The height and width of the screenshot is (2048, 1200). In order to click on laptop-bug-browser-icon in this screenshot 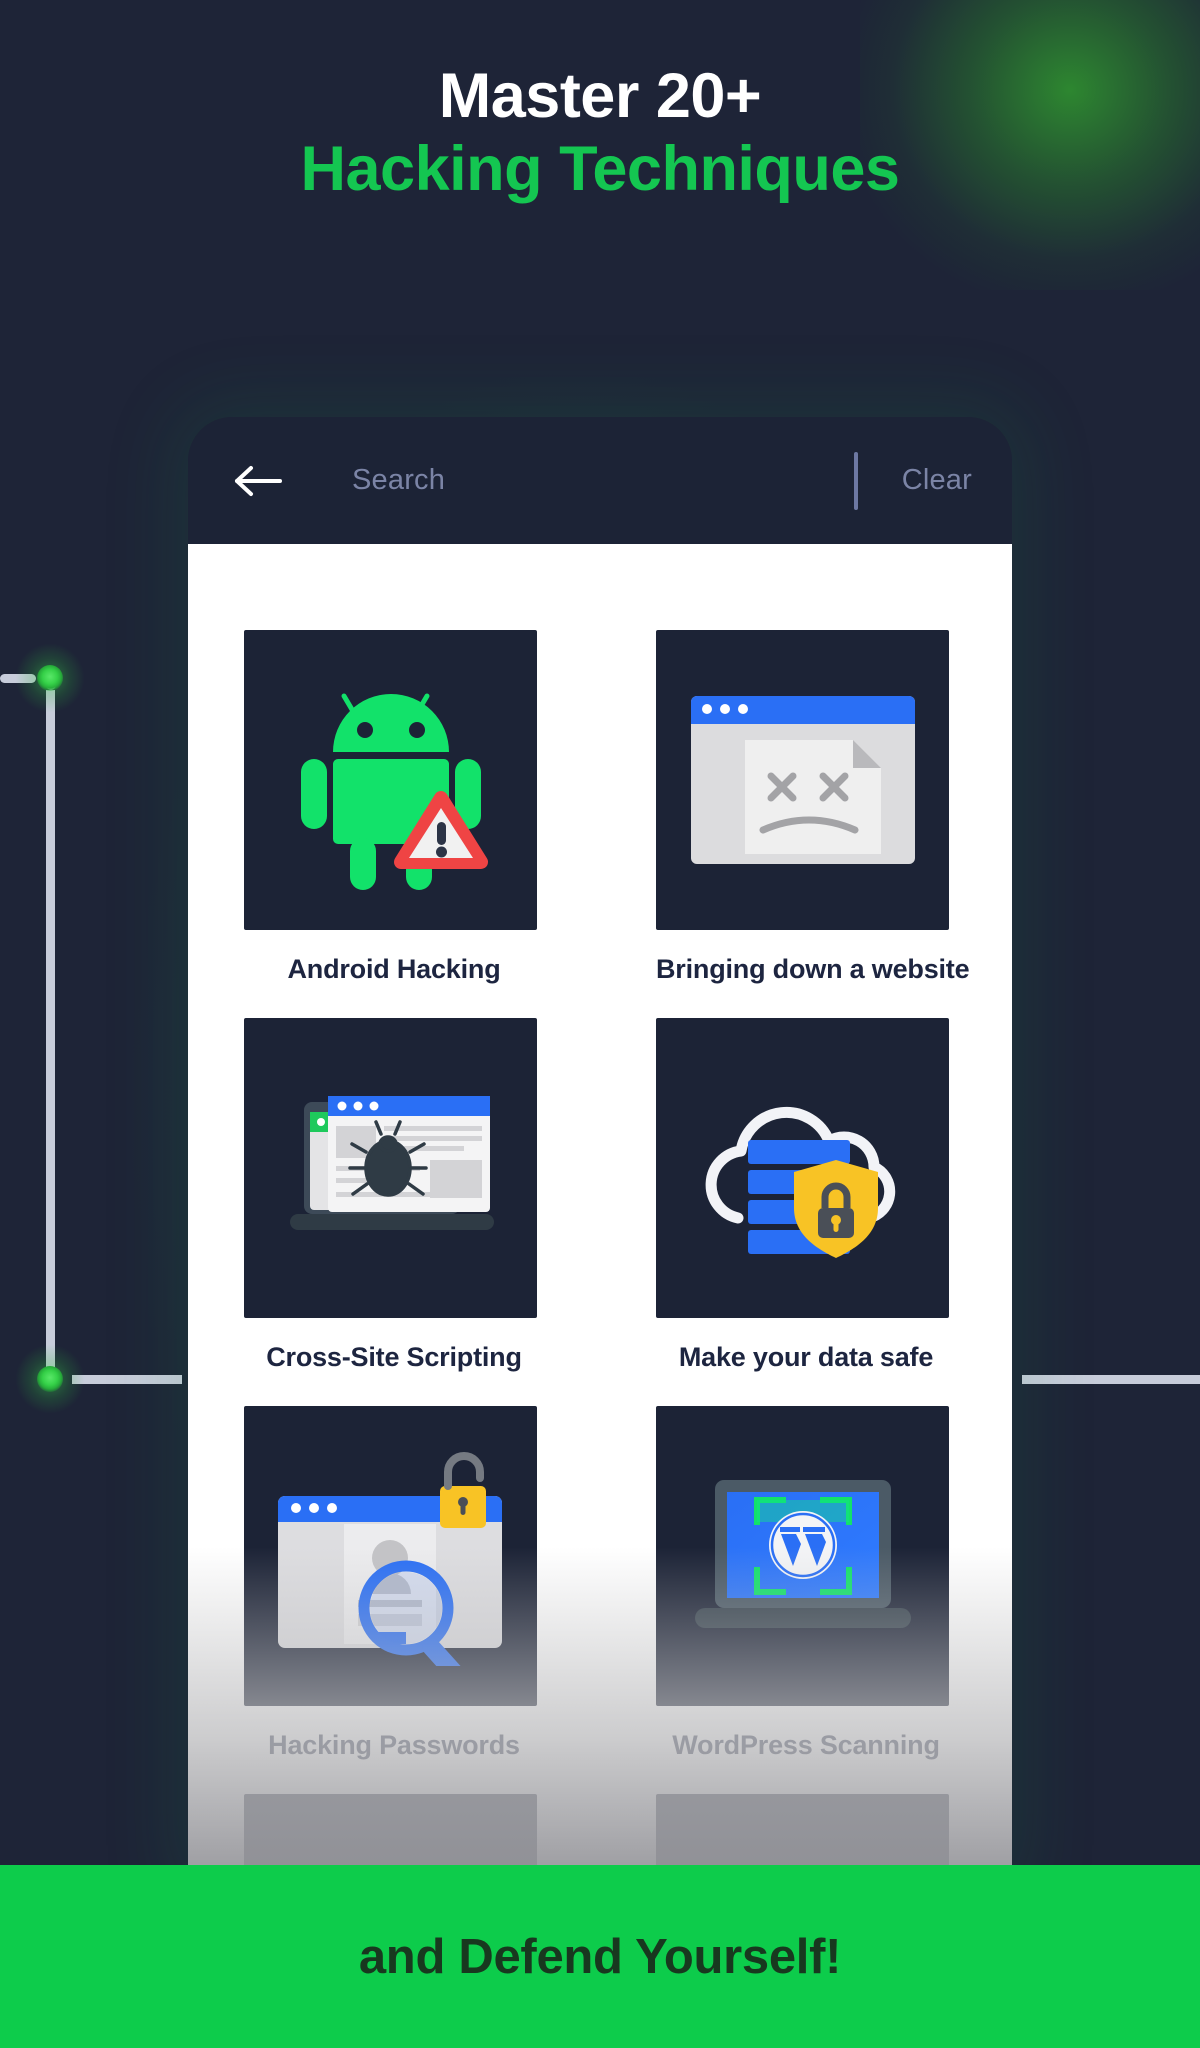, I will do `click(390, 1168)`.